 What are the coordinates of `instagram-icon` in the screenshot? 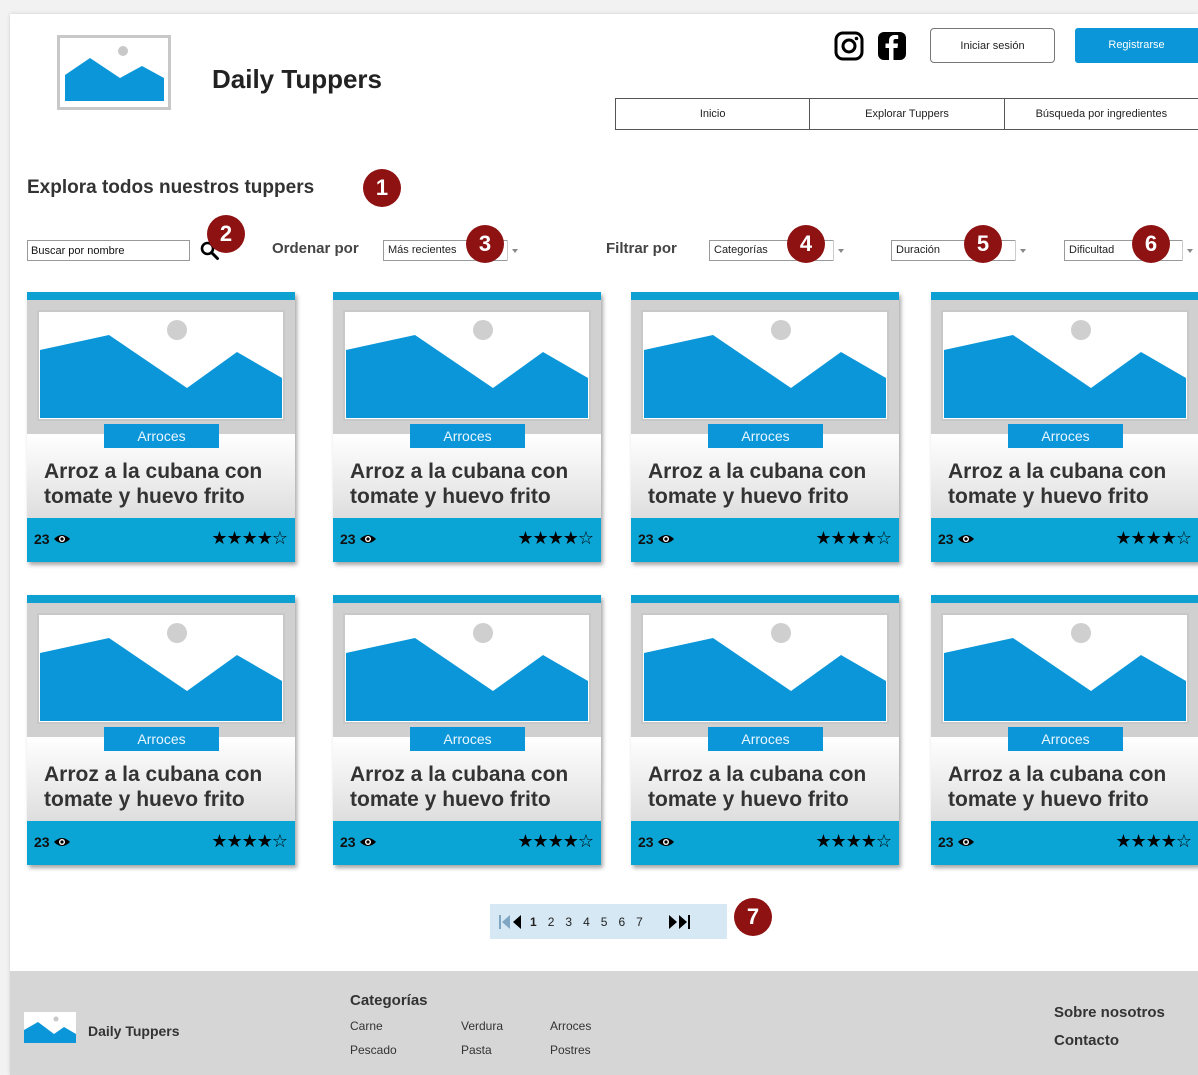 It's located at (849, 46).